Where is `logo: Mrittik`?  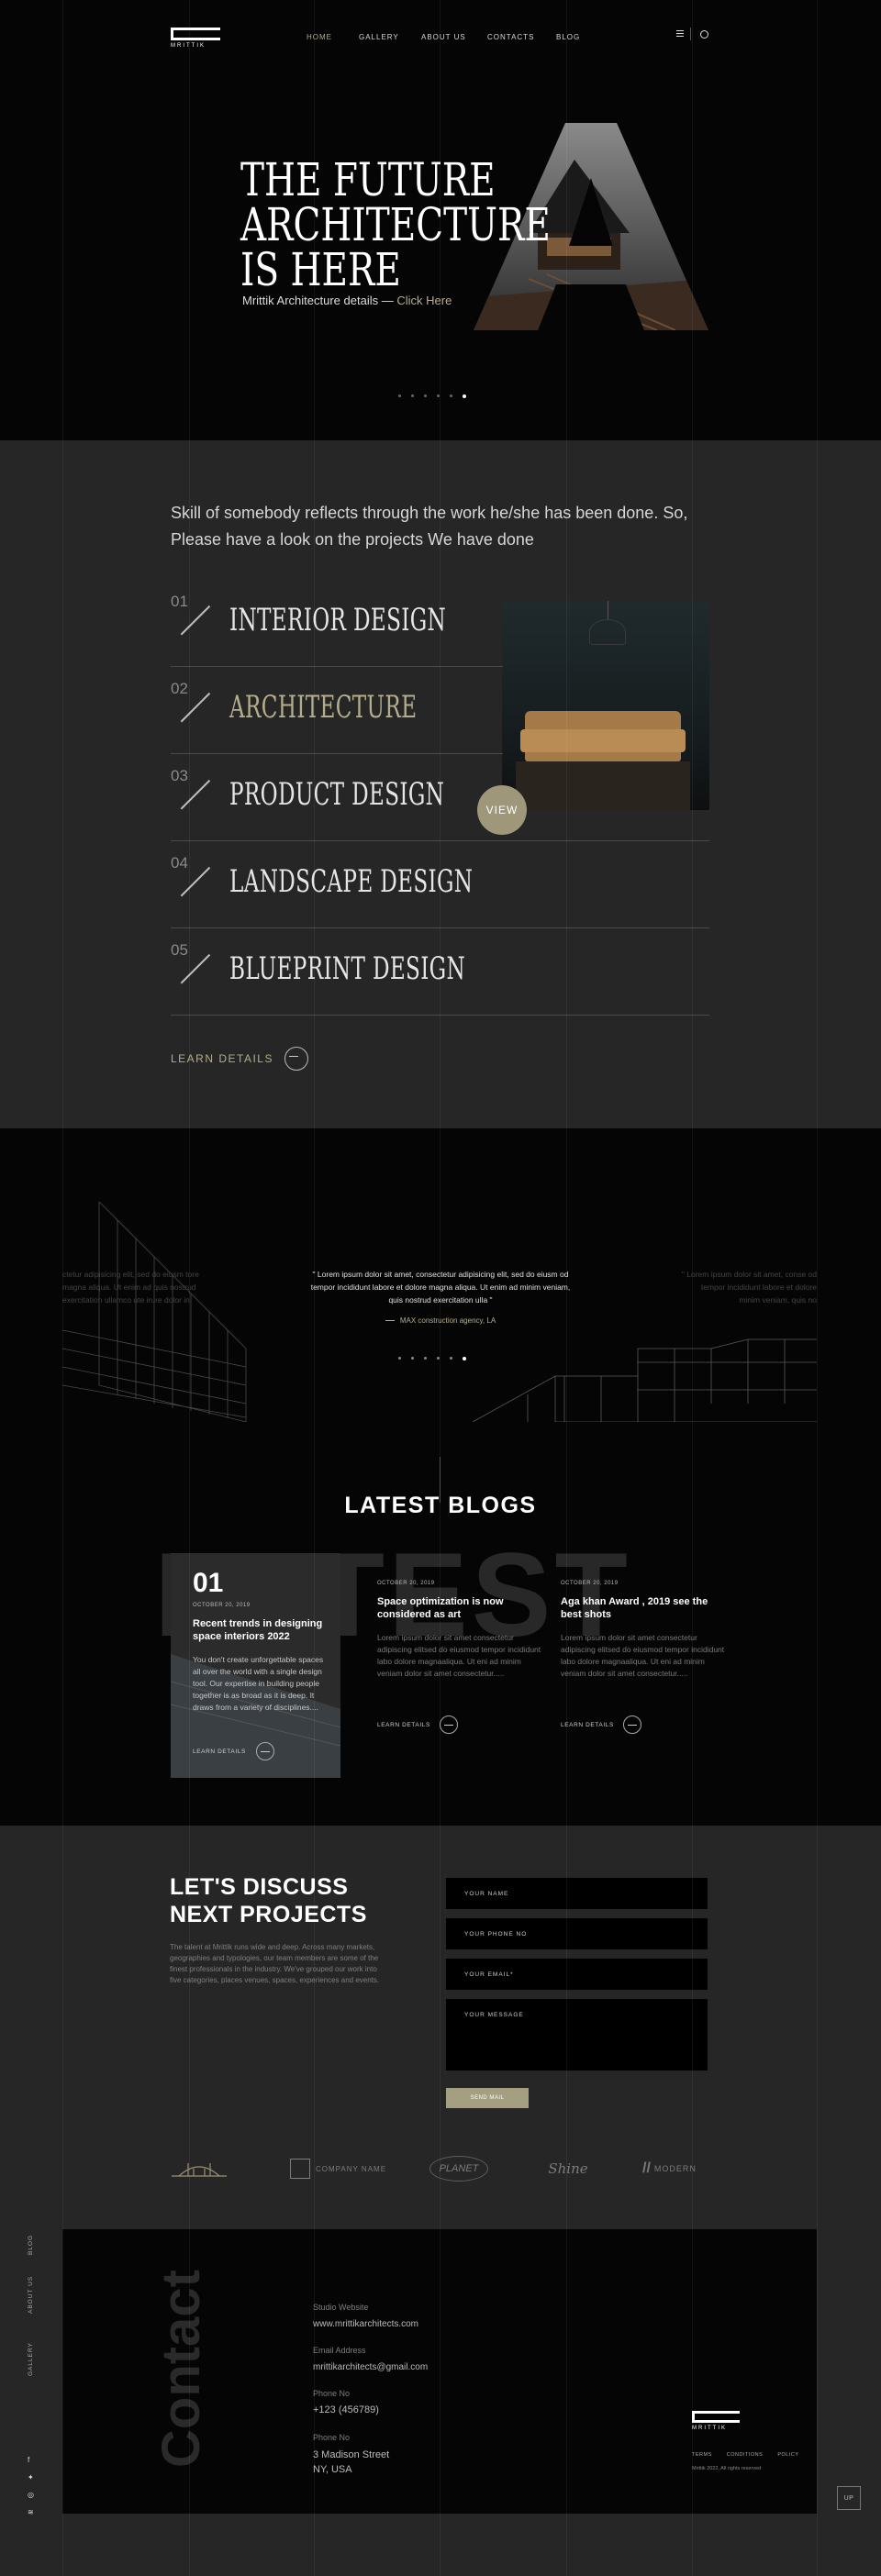
logo: Mrittik is located at coordinates (195, 38).